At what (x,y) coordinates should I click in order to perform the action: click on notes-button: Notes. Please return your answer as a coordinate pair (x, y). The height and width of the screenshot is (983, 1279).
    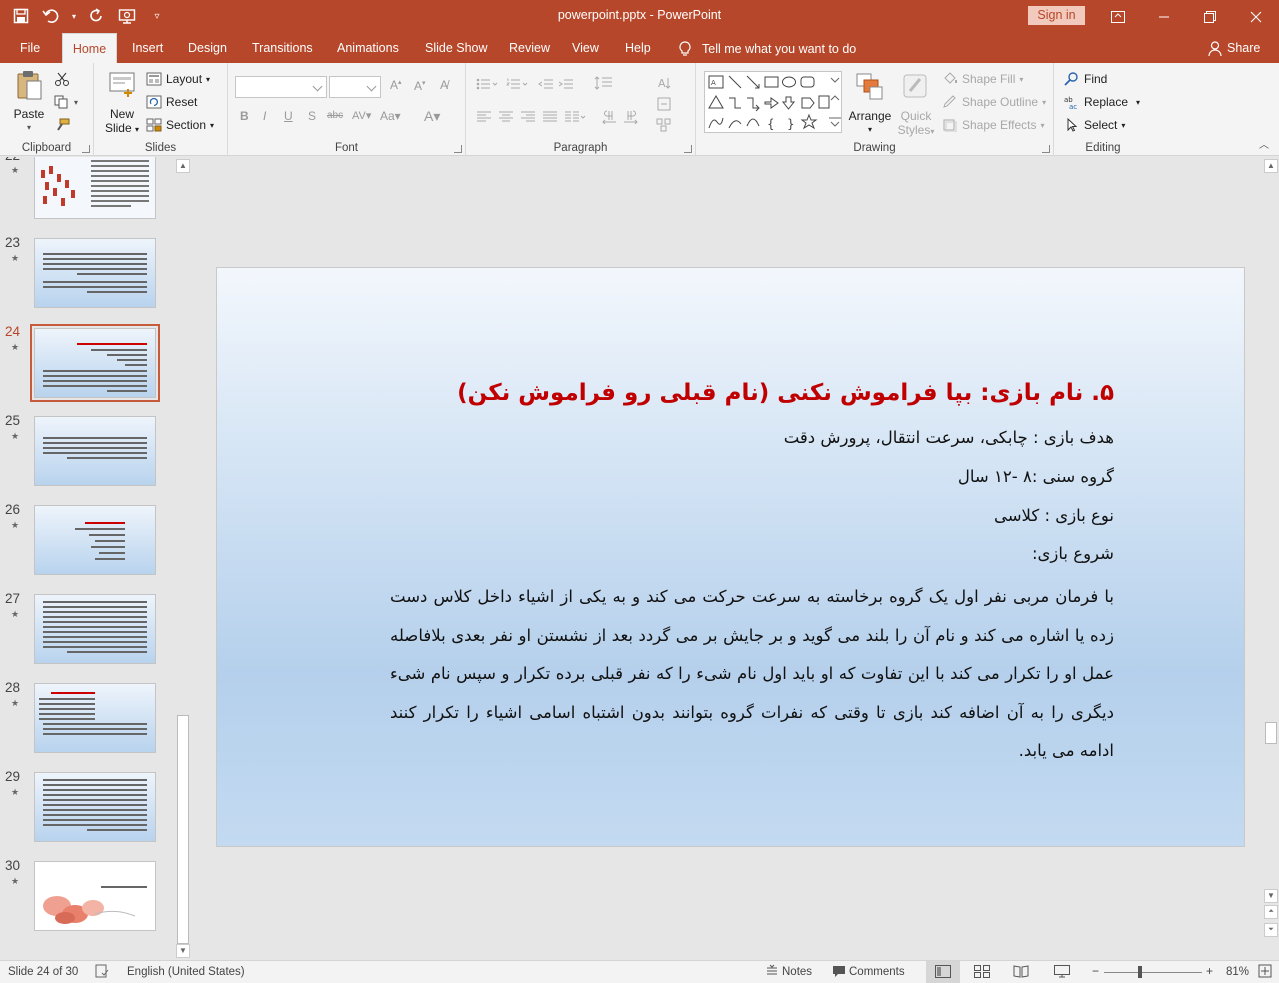
    Looking at the image, I should click on (797, 972).